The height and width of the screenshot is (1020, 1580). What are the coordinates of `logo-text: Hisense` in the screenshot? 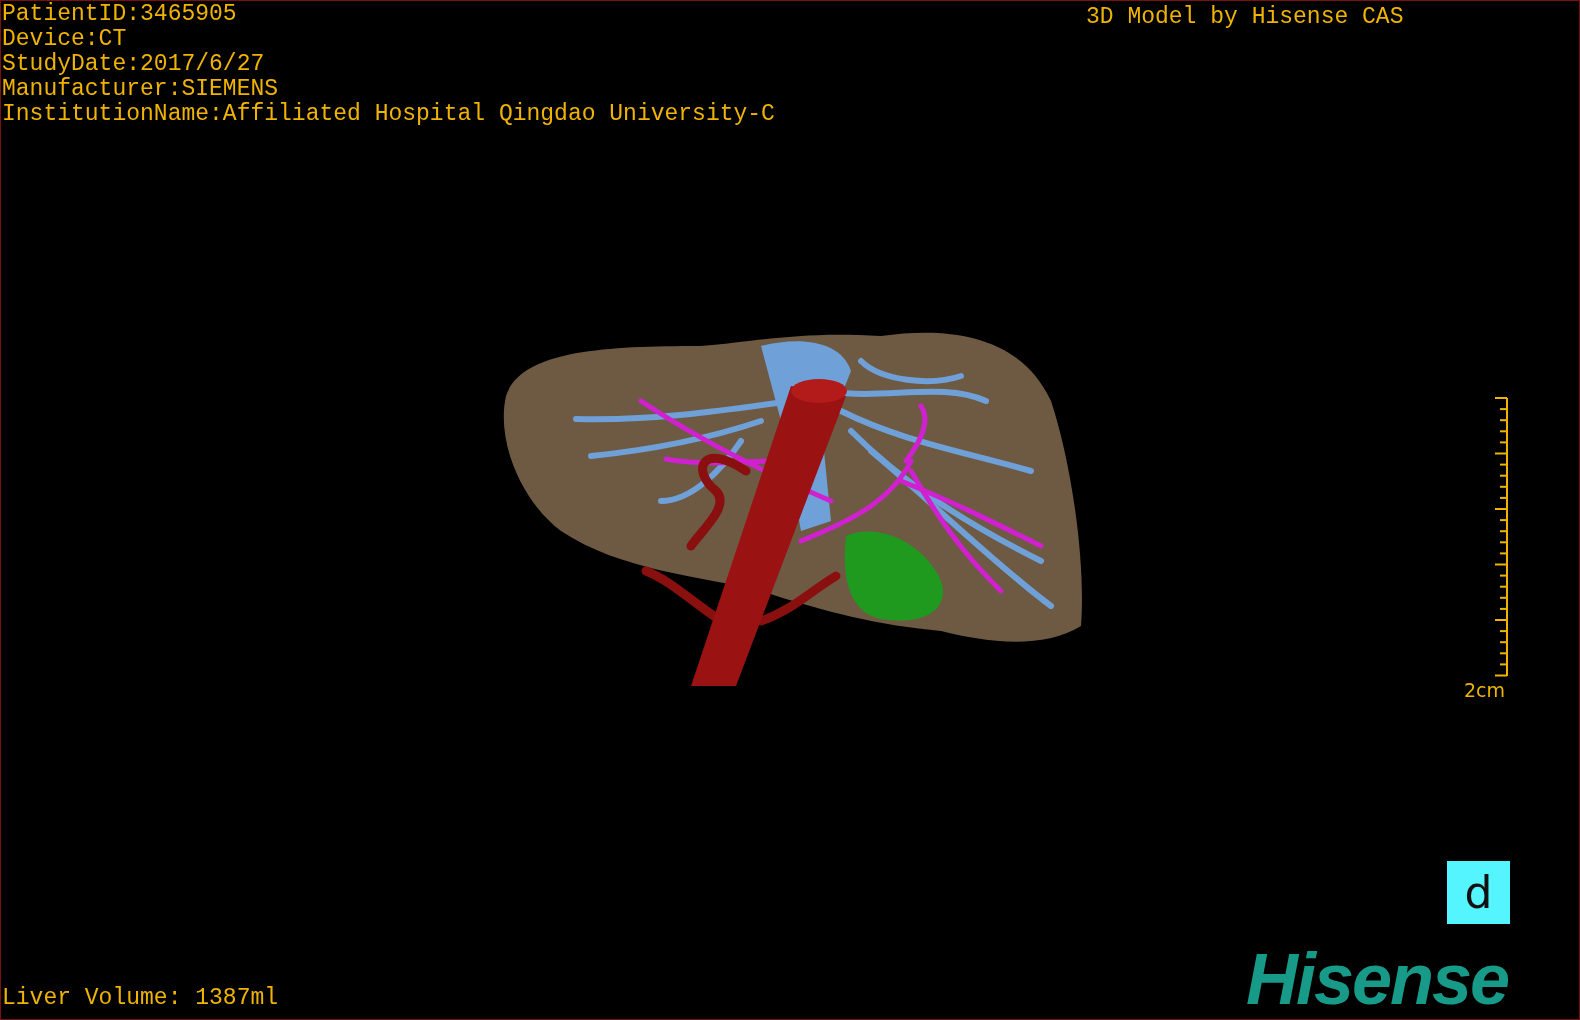 It's located at (1377, 979).